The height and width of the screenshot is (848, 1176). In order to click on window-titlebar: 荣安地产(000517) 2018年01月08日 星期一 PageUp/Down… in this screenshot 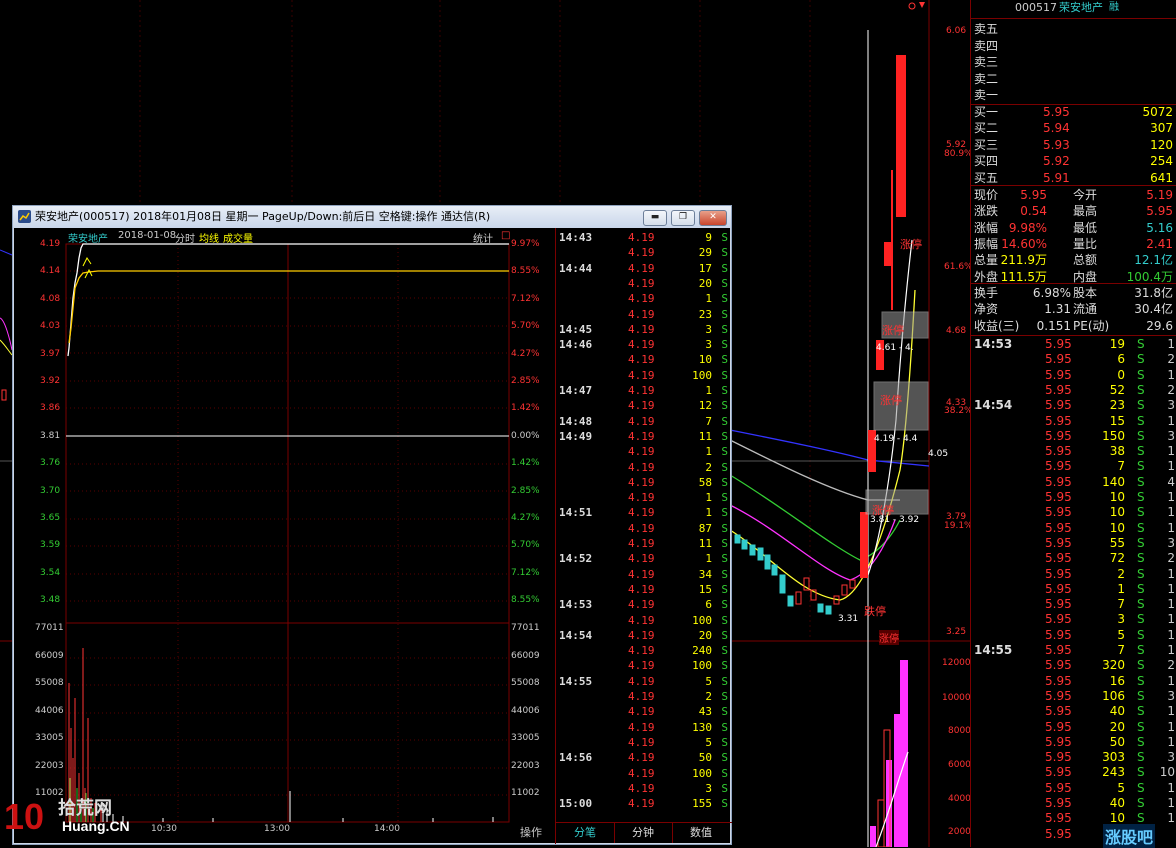, I will do `click(372, 217)`.